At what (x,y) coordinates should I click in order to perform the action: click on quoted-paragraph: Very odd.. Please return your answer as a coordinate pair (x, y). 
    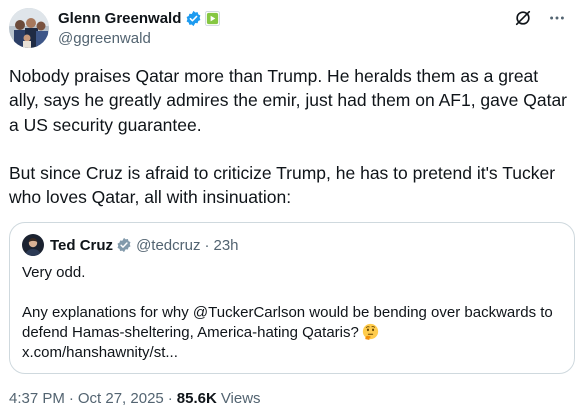
    Looking at the image, I should click on (54, 272).